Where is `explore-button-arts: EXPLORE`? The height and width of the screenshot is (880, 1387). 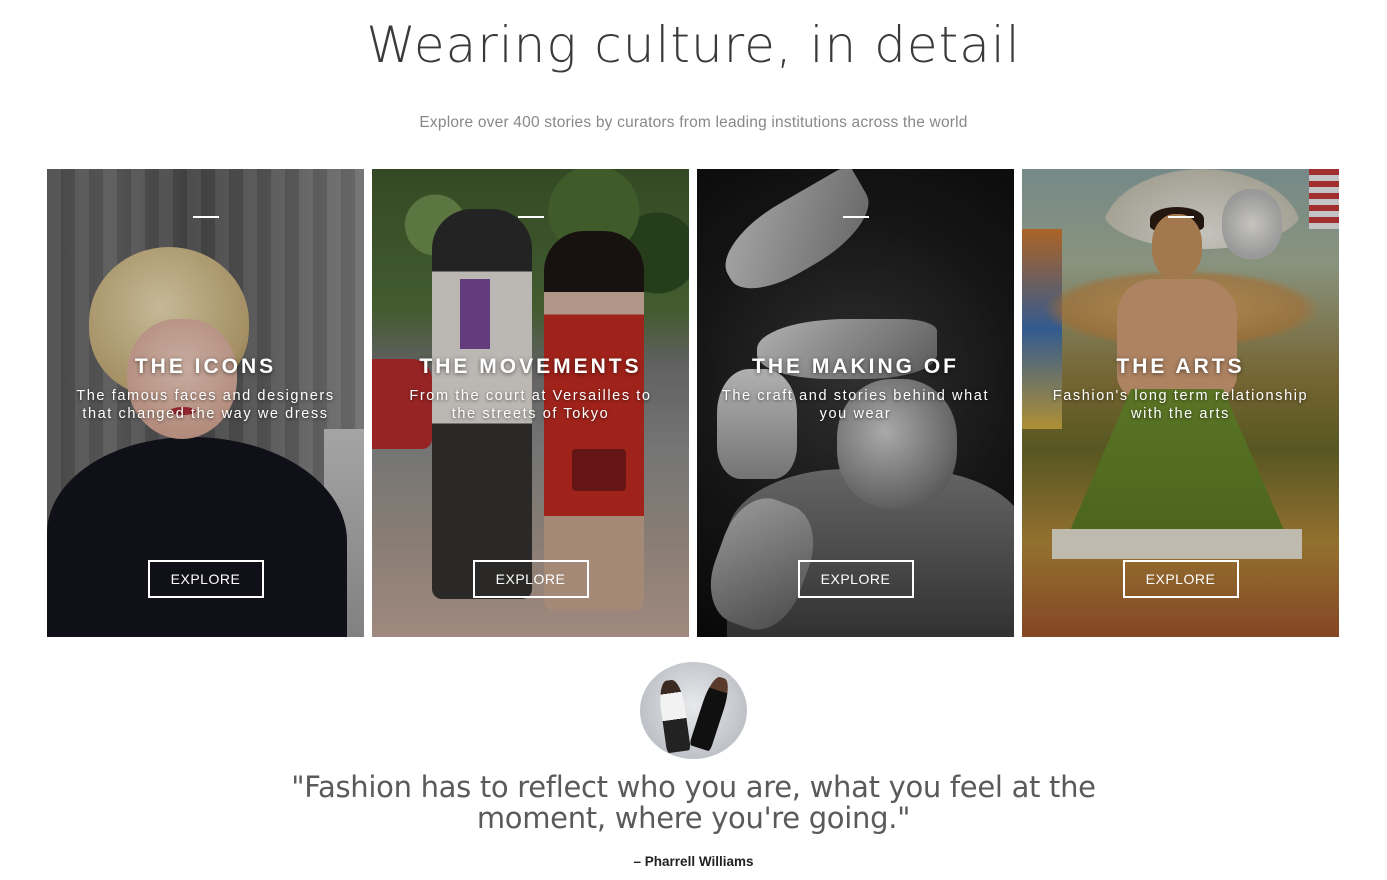 explore-button-arts: EXPLORE is located at coordinates (1180, 579).